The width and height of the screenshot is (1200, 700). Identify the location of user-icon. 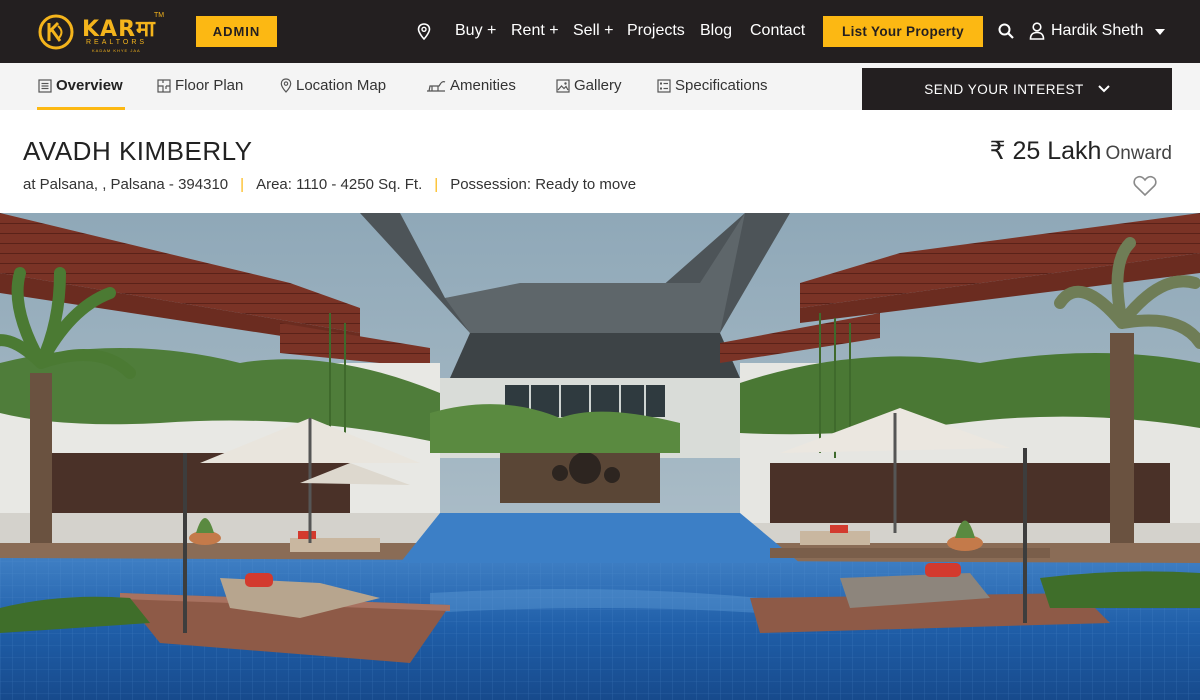
(1037, 31).